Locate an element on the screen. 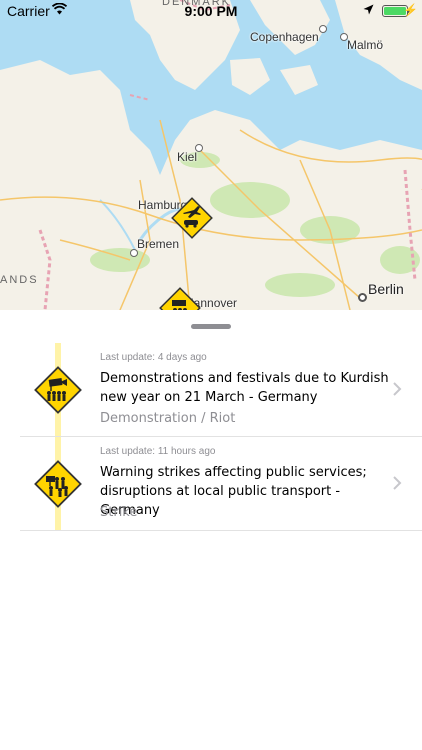  status-bar: Carrier 9:00 PM ⚡ is located at coordinates (211, 11).